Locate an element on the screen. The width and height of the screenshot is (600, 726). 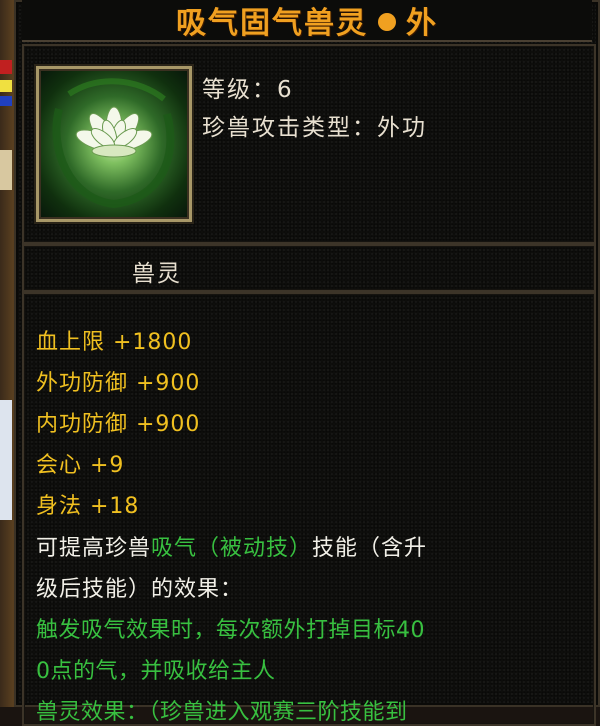
stat-line: 内功防御 +900 is located at coordinates (118, 424).